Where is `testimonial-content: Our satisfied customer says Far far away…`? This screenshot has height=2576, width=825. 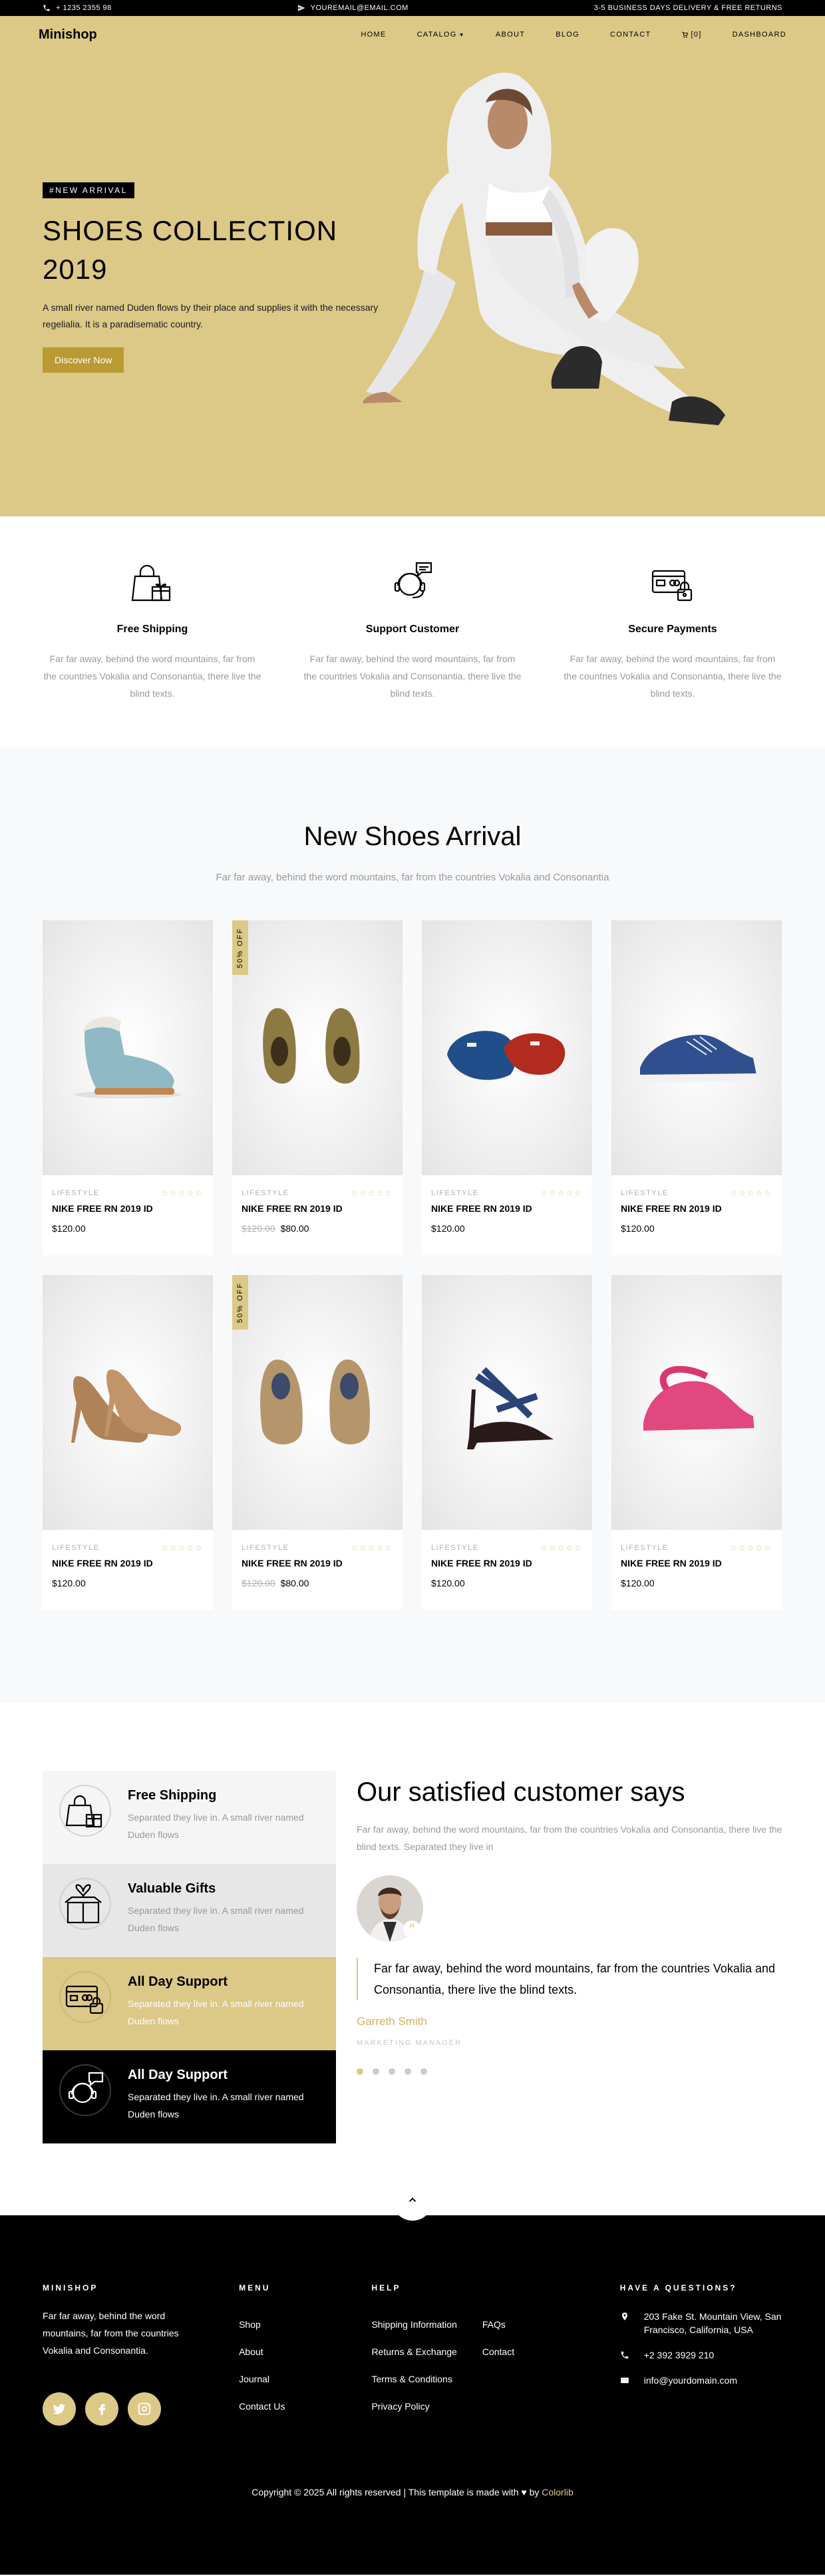 testimonial-content: Our satisfied customer says Far far away… is located at coordinates (569, 1993).